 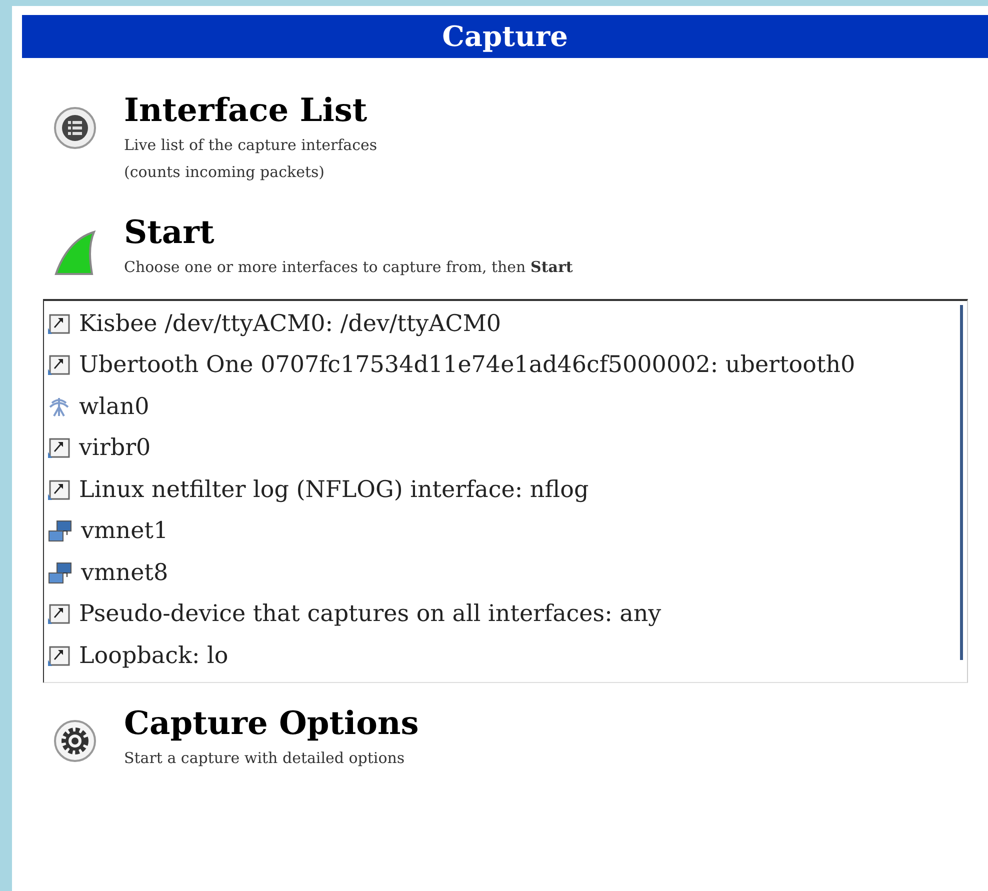 I want to click on section-description: (counts incoming packets), so click(x=225, y=172).